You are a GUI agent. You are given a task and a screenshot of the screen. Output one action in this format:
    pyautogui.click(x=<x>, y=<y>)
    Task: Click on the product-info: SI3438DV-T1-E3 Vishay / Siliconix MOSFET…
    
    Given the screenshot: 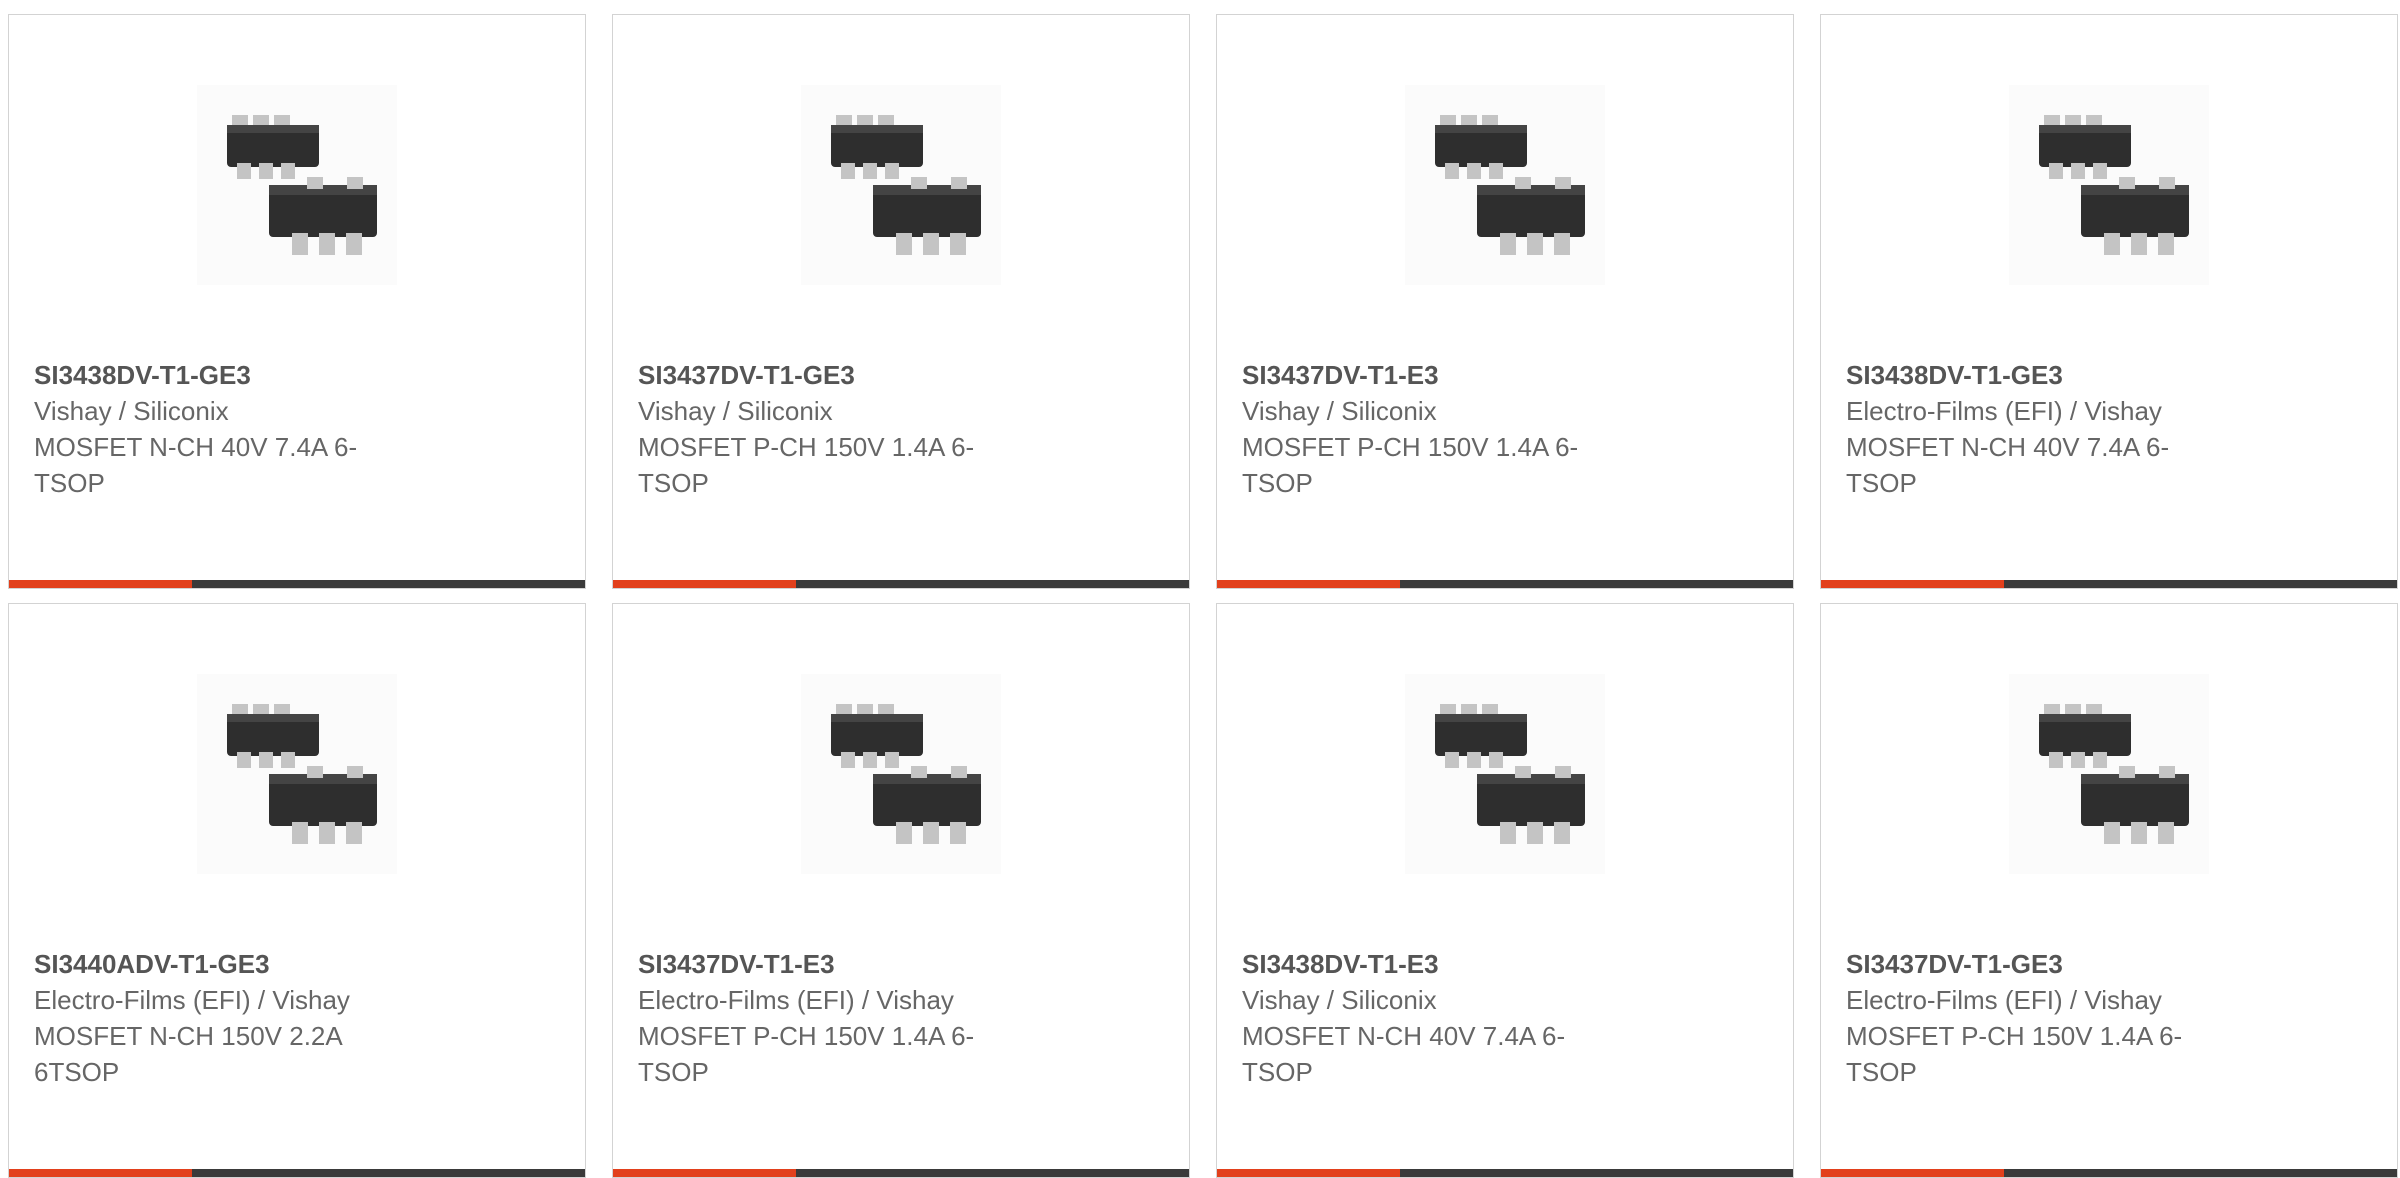 What is the action you would take?
    pyautogui.click(x=1442, y=1018)
    